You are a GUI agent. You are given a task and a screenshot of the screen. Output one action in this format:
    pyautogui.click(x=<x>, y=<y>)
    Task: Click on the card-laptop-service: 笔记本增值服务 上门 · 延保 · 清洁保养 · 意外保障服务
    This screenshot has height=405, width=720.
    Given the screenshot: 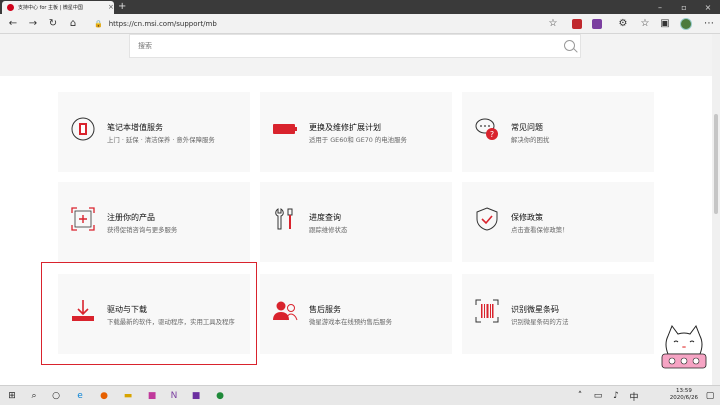 What is the action you would take?
    pyautogui.click(x=154, y=132)
    